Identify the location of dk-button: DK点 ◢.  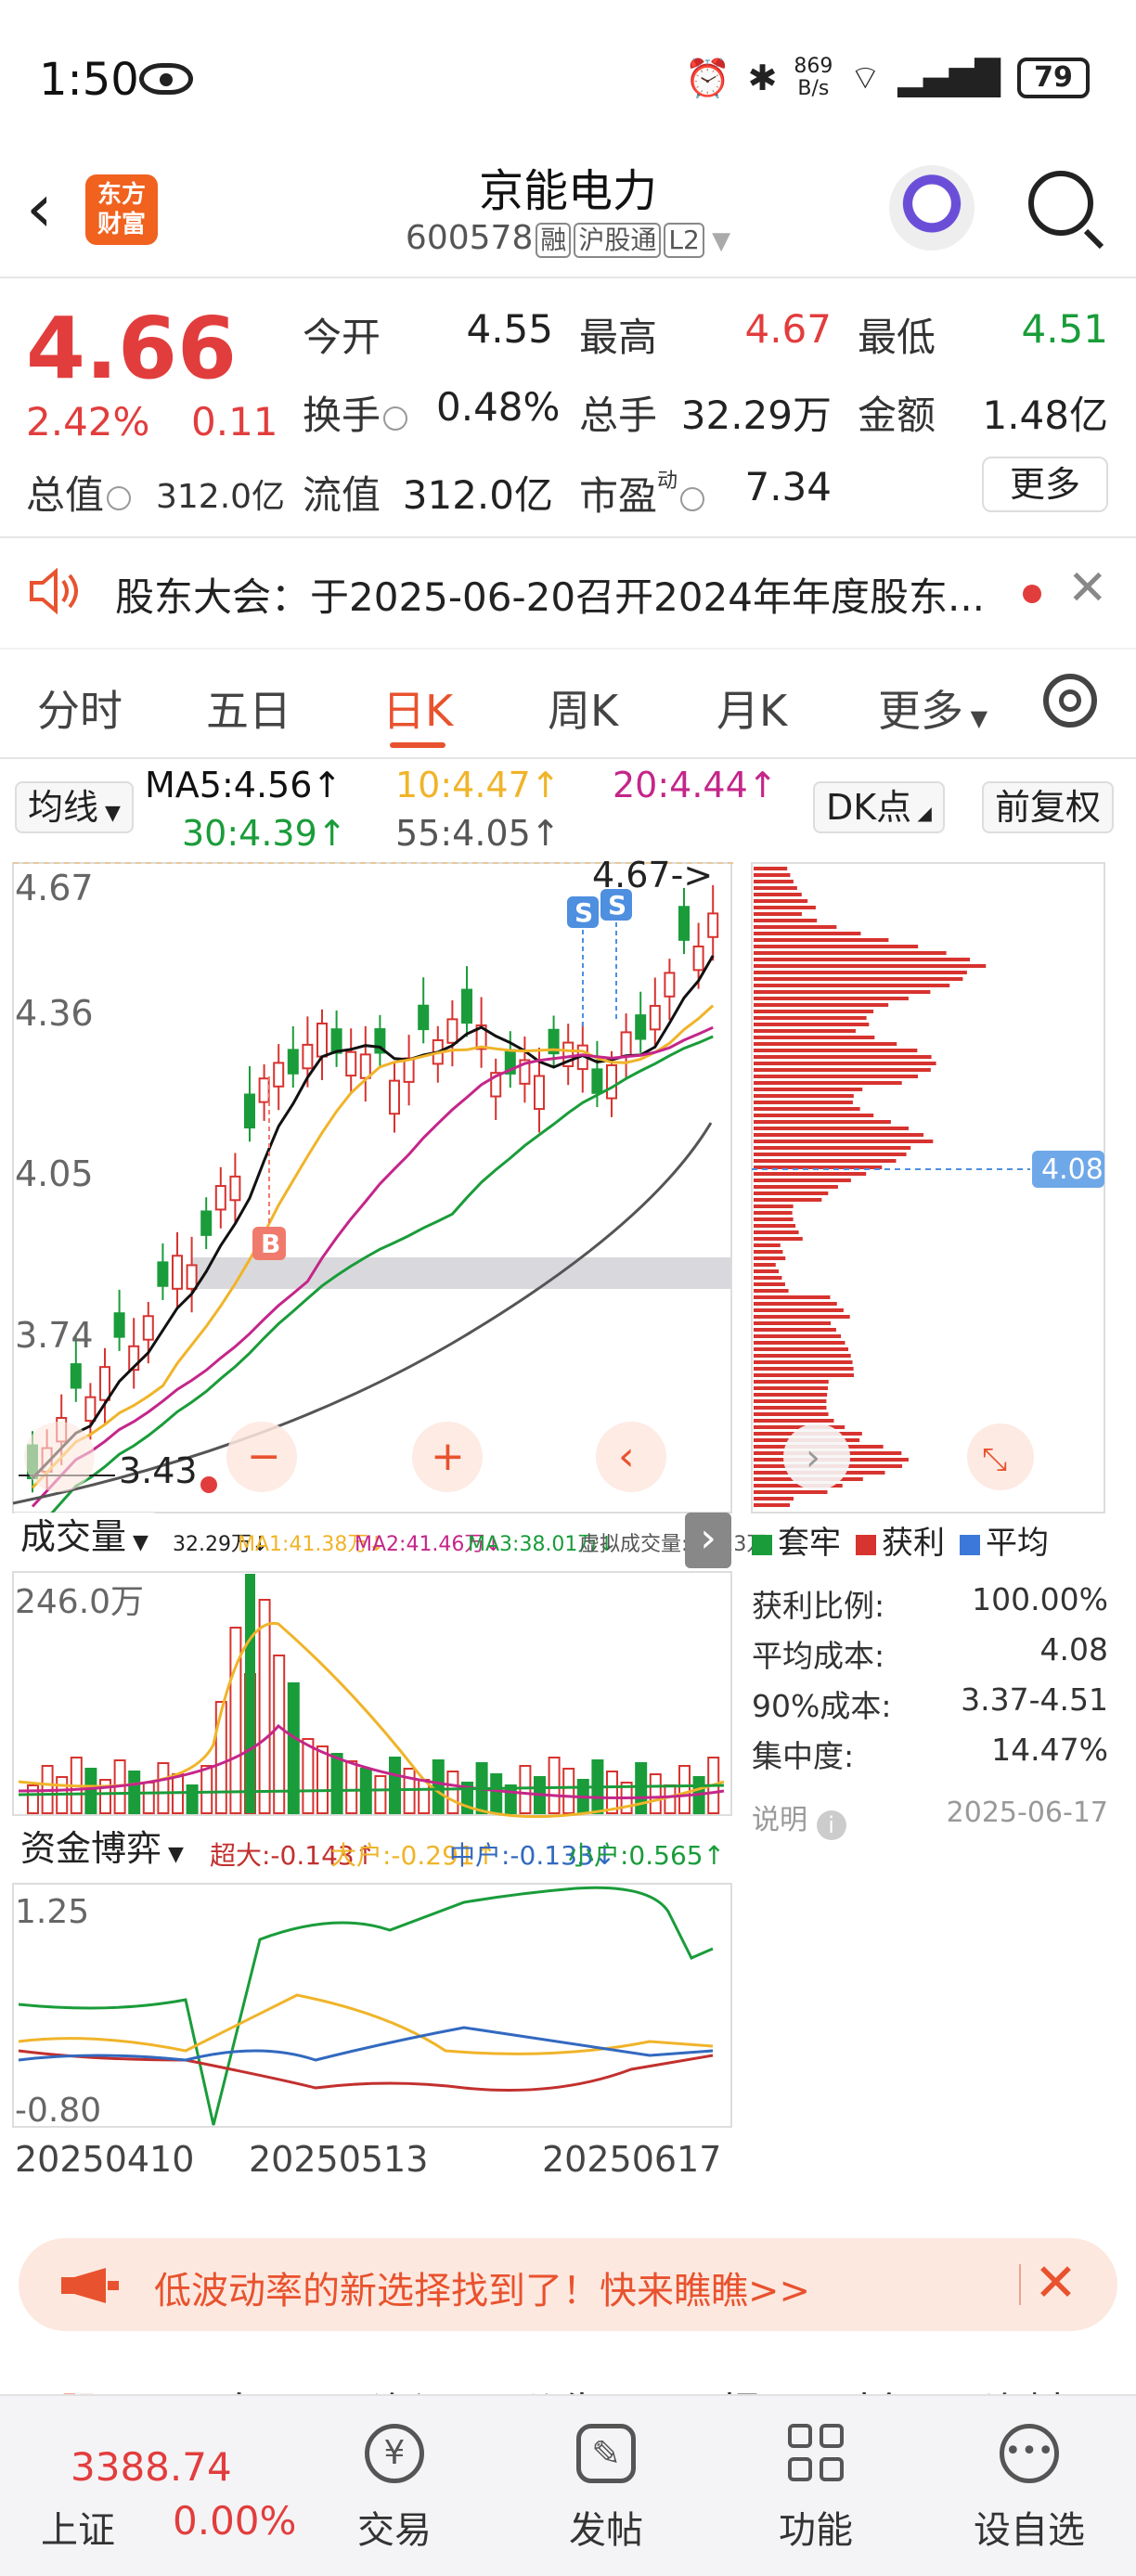
(879, 807).